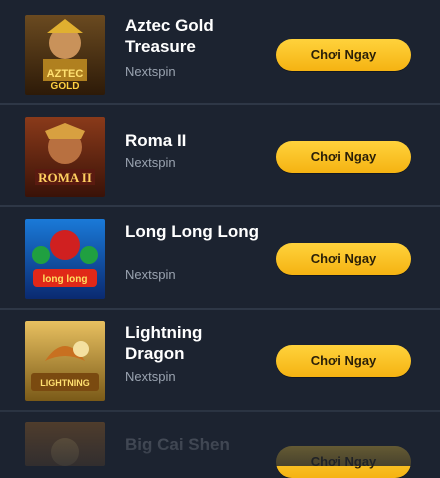 The height and width of the screenshot is (478, 440). Describe the element at coordinates (65, 383) in the screenshot. I see `svg-text: LIGHTNING` at that location.